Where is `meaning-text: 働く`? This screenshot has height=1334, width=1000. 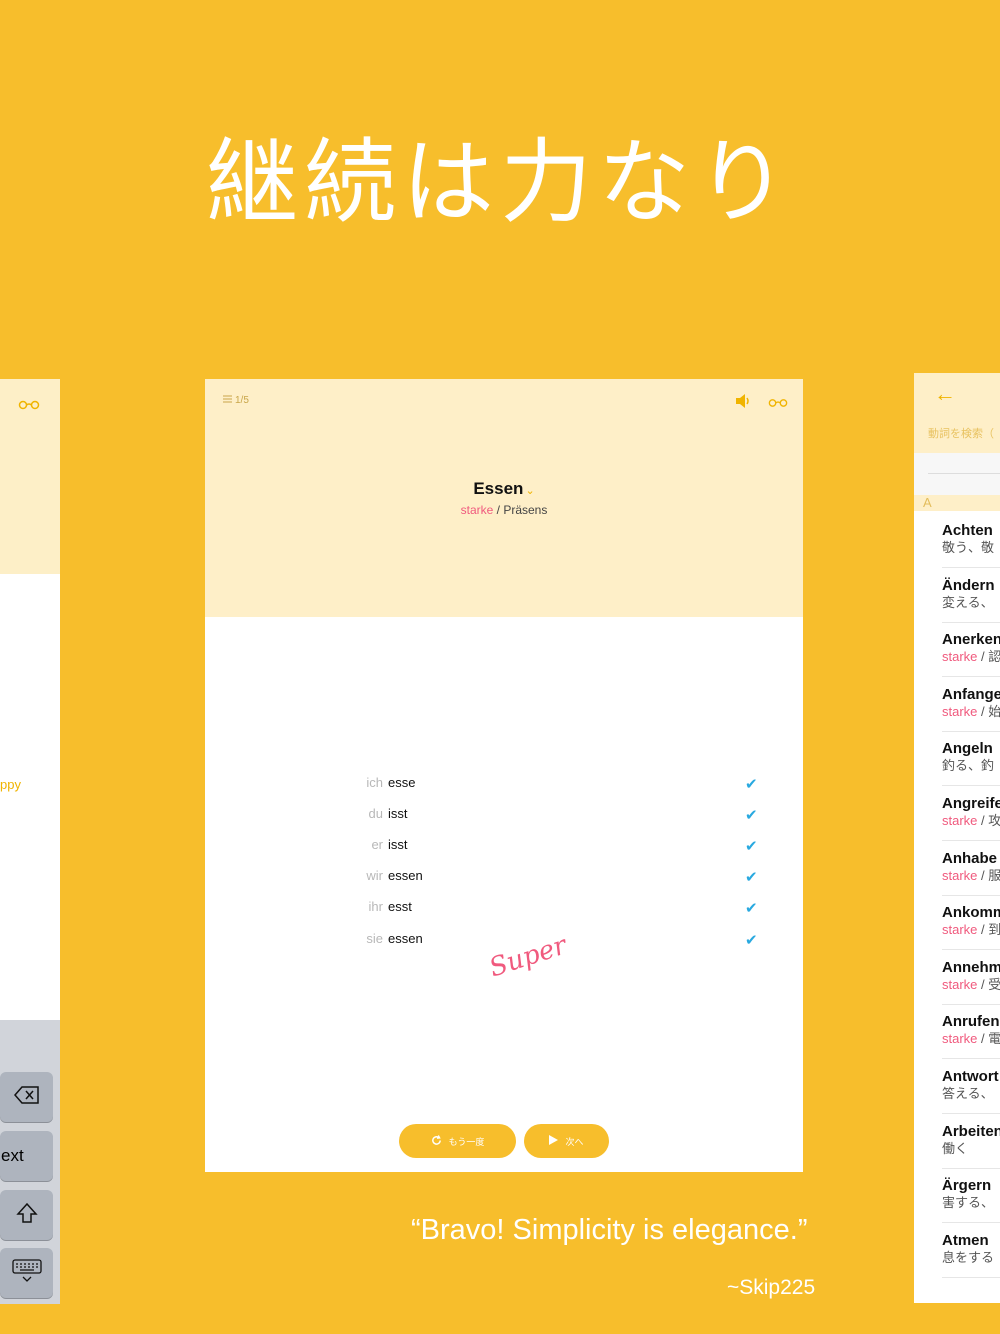
meaning-text: 働く is located at coordinates (955, 1148).